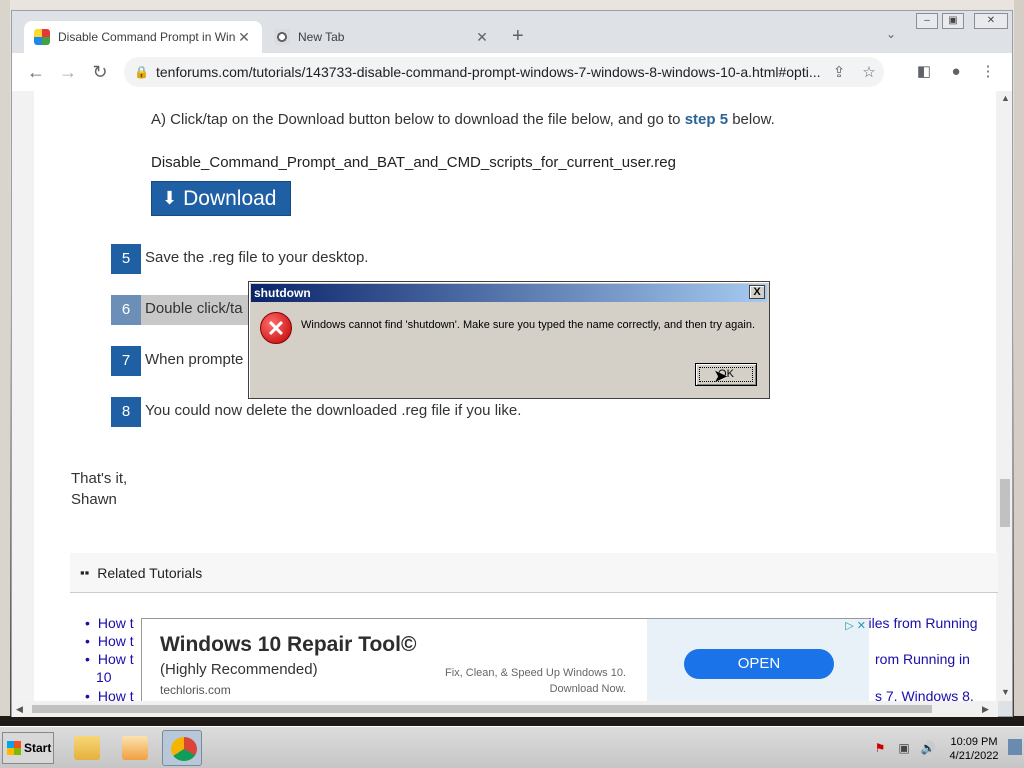 Image resolution: width=1024 pixels, height=768 pixels. I want to click on download-label: Download, so click(230, 198).